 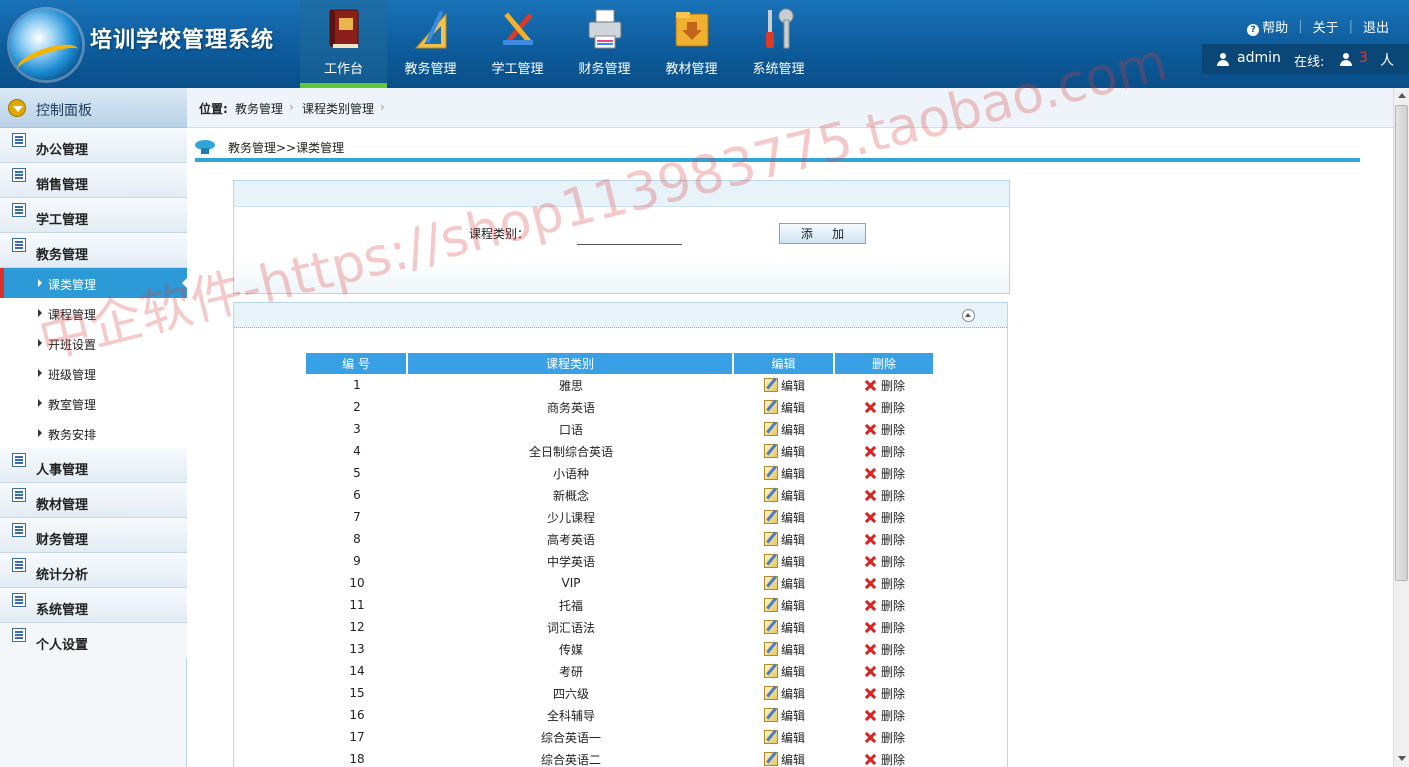 I want to click on column-header-delete: 删除, so click(x=885, y=363).